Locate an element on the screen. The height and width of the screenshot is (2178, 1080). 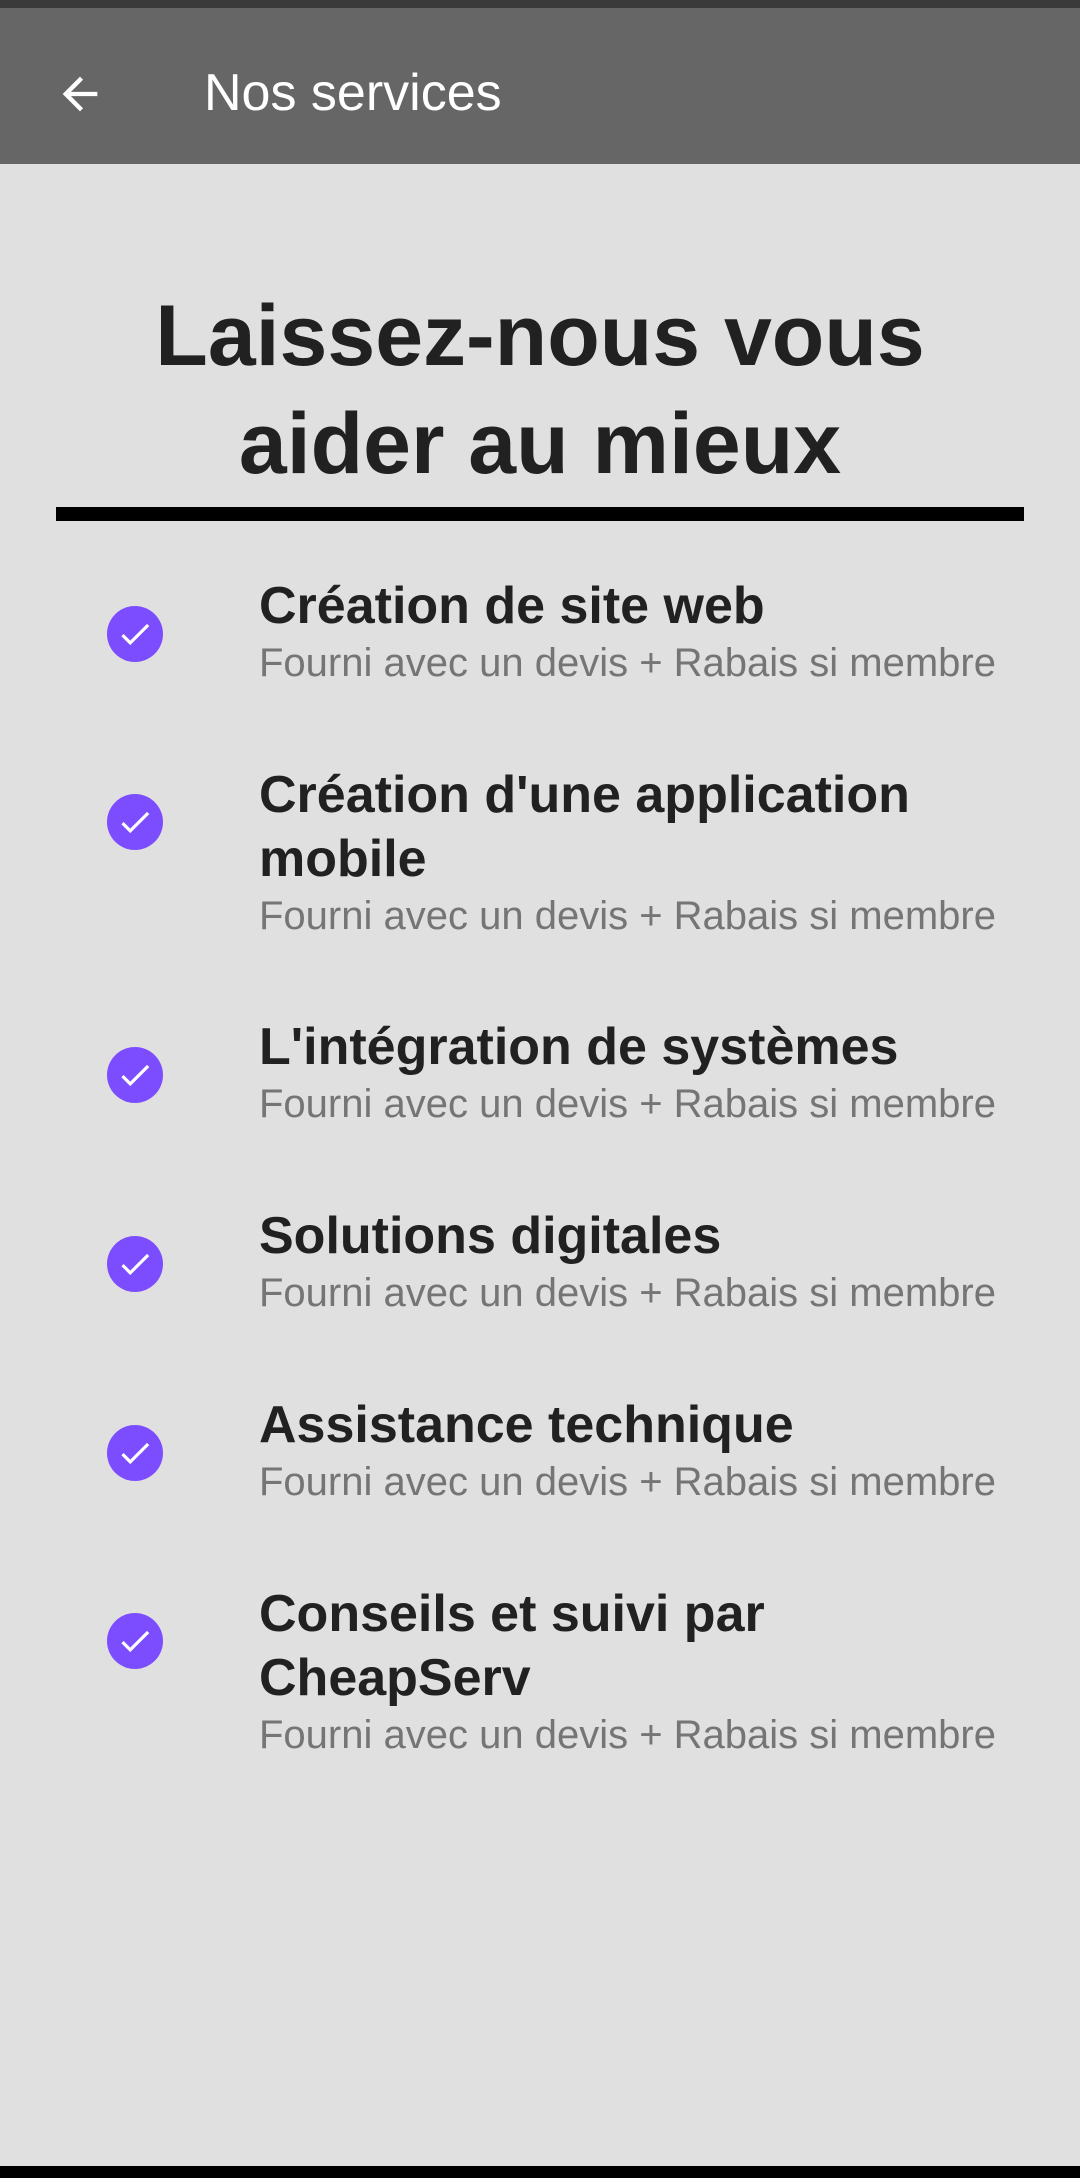
service-title: Création de site web is located at coordinates (512, 606).